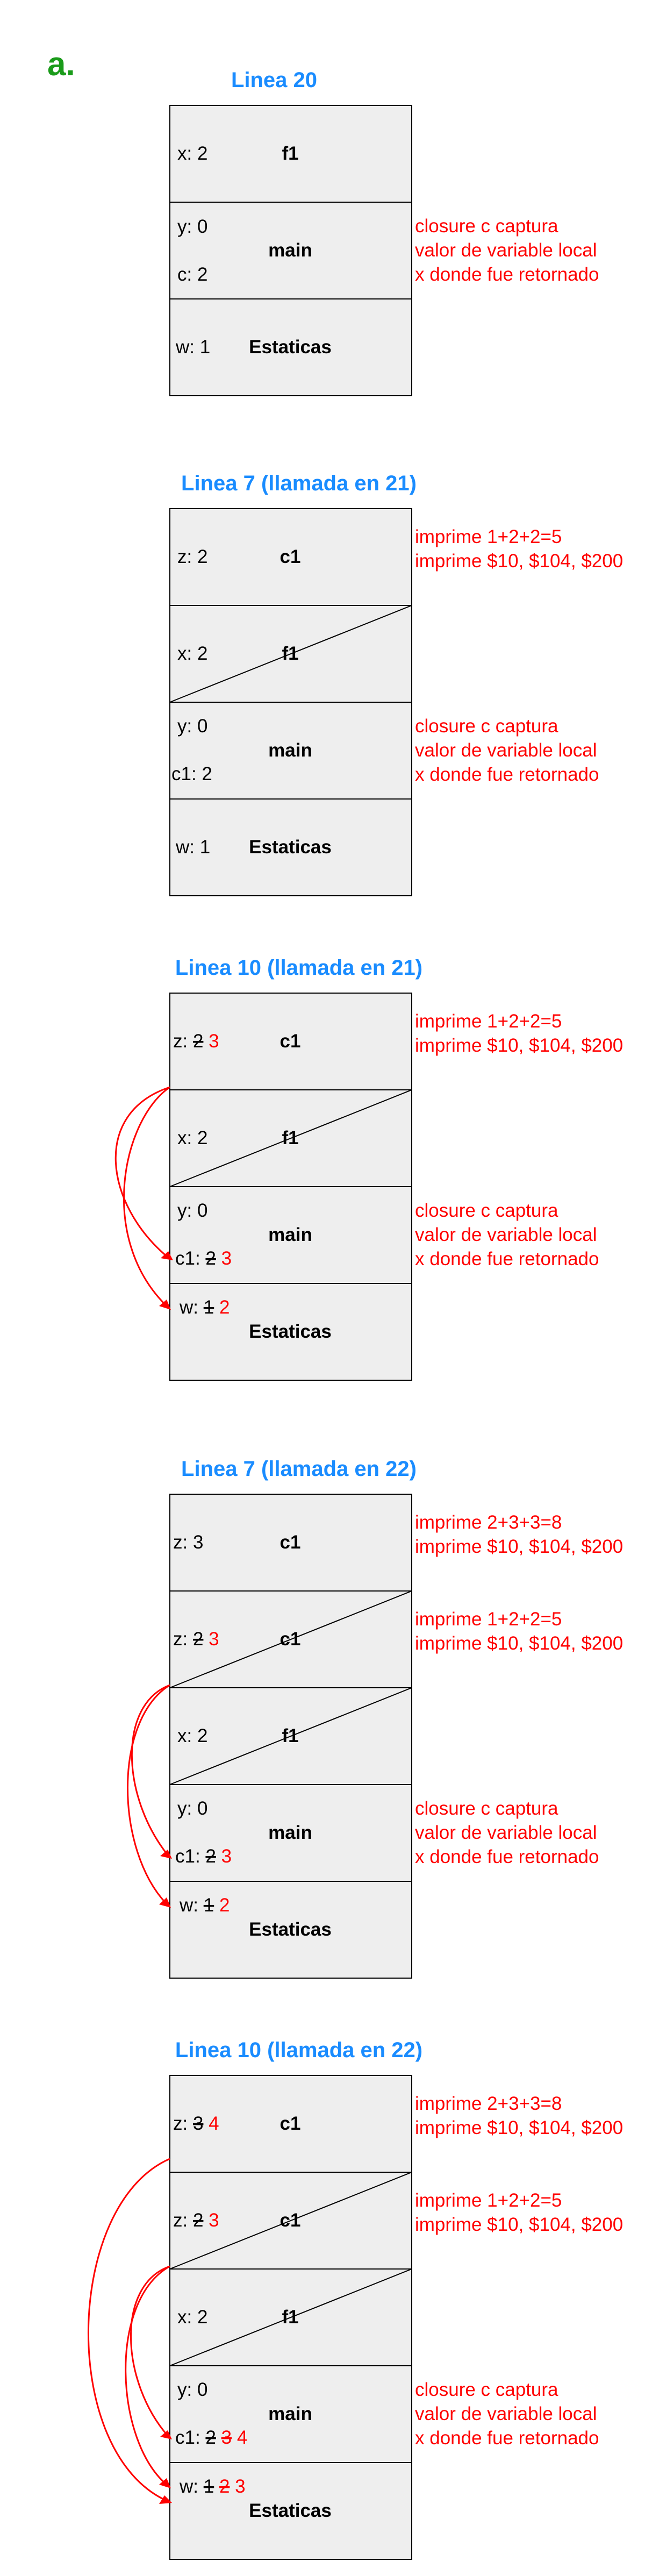 The image size is (645, 2576). Describe the element at coordinates (192, 556) in the screenshot. I see `var-z: z: 2` at that location.